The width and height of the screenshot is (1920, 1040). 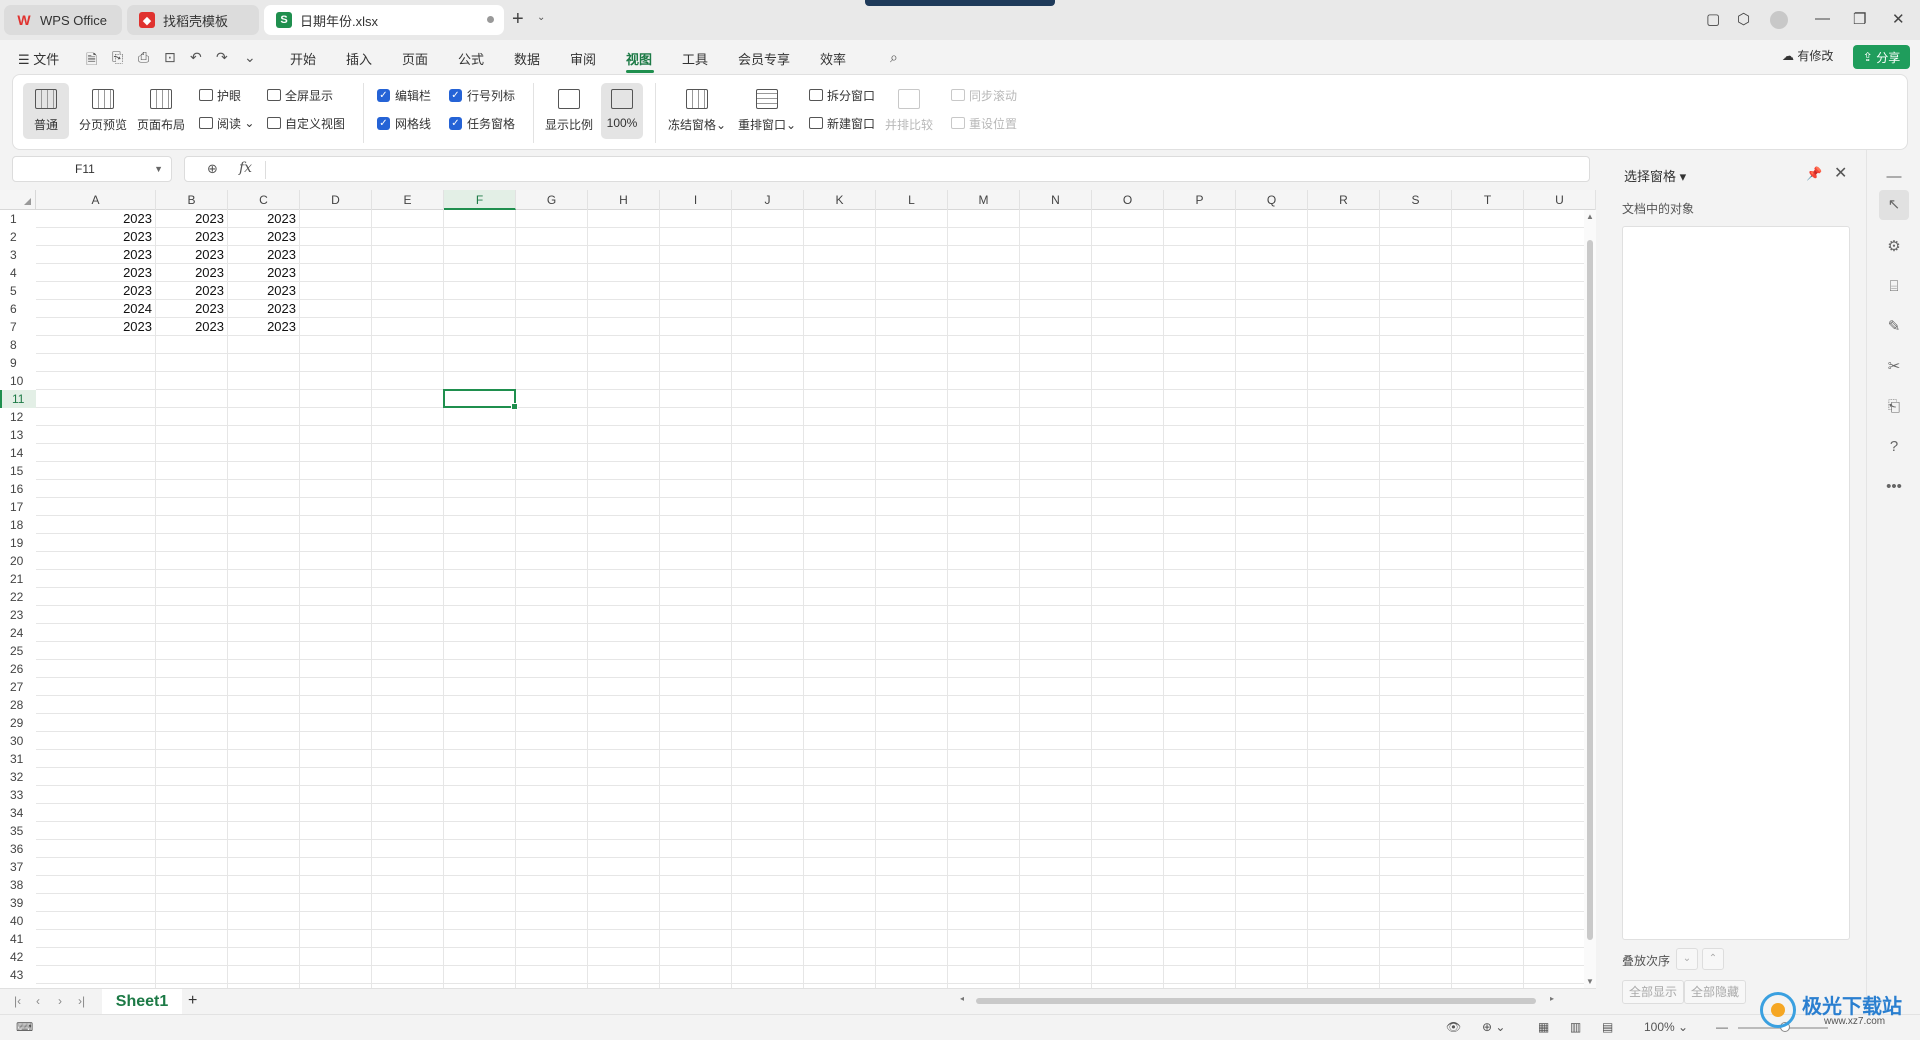 What do you see at coordinates (894, 57) in the screenshot?
I see `search-icon: ⌕` at bounding box center [894, 57].